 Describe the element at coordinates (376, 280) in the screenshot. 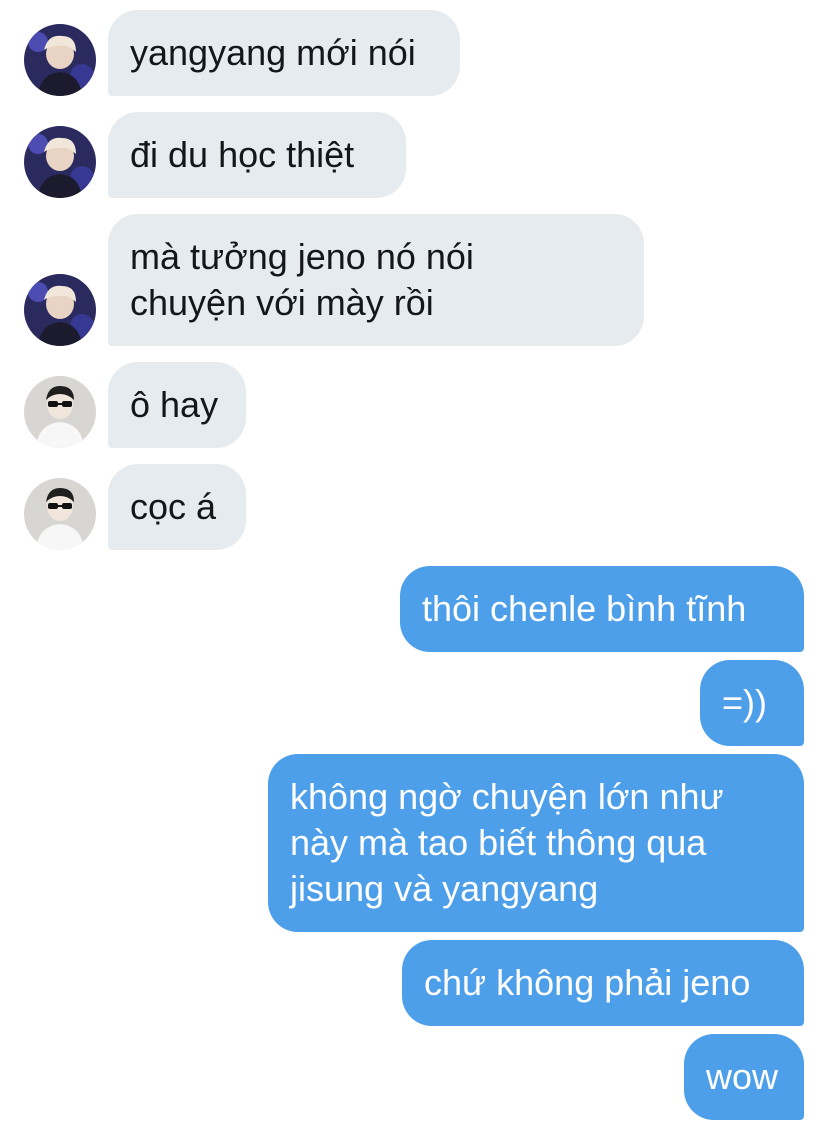

I see `message-bubble: mà tưởng jeno nó nói chuyện với mày rồi` at that location.